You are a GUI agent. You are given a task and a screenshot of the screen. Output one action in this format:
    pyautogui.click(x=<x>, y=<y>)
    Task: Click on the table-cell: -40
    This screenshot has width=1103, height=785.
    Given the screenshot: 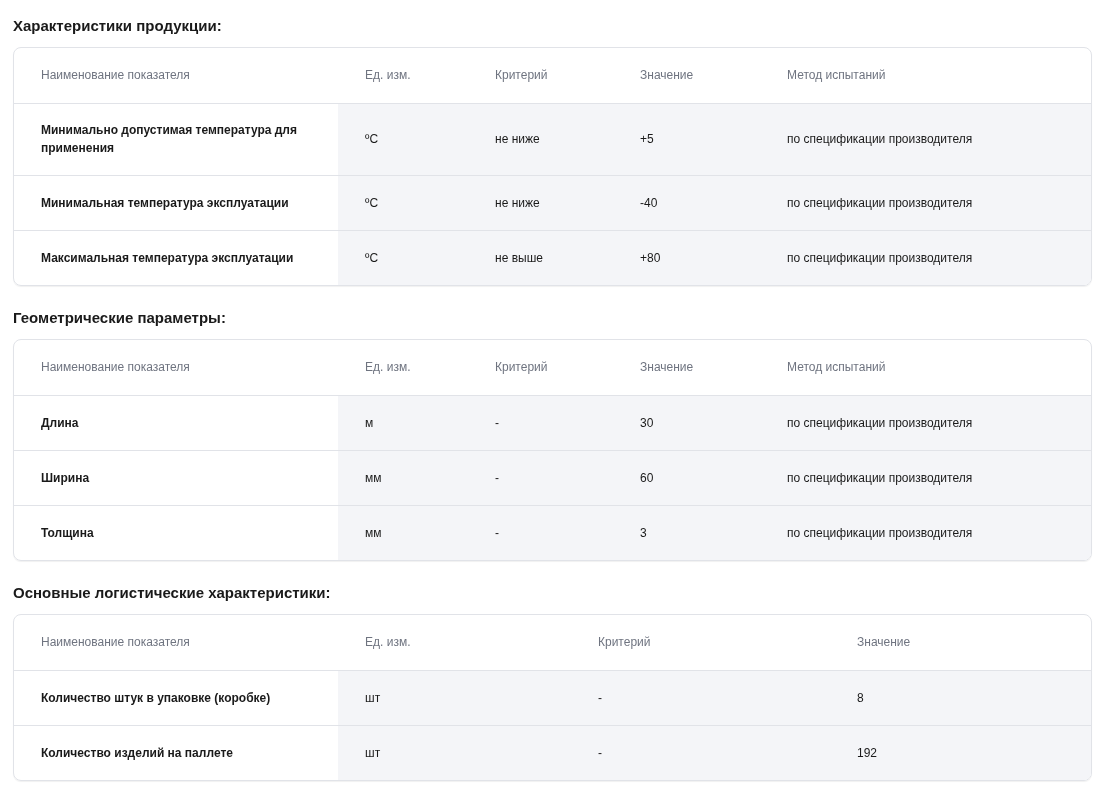 What is the action you would take?
    pyautogui.click(x=686, y=202)
    